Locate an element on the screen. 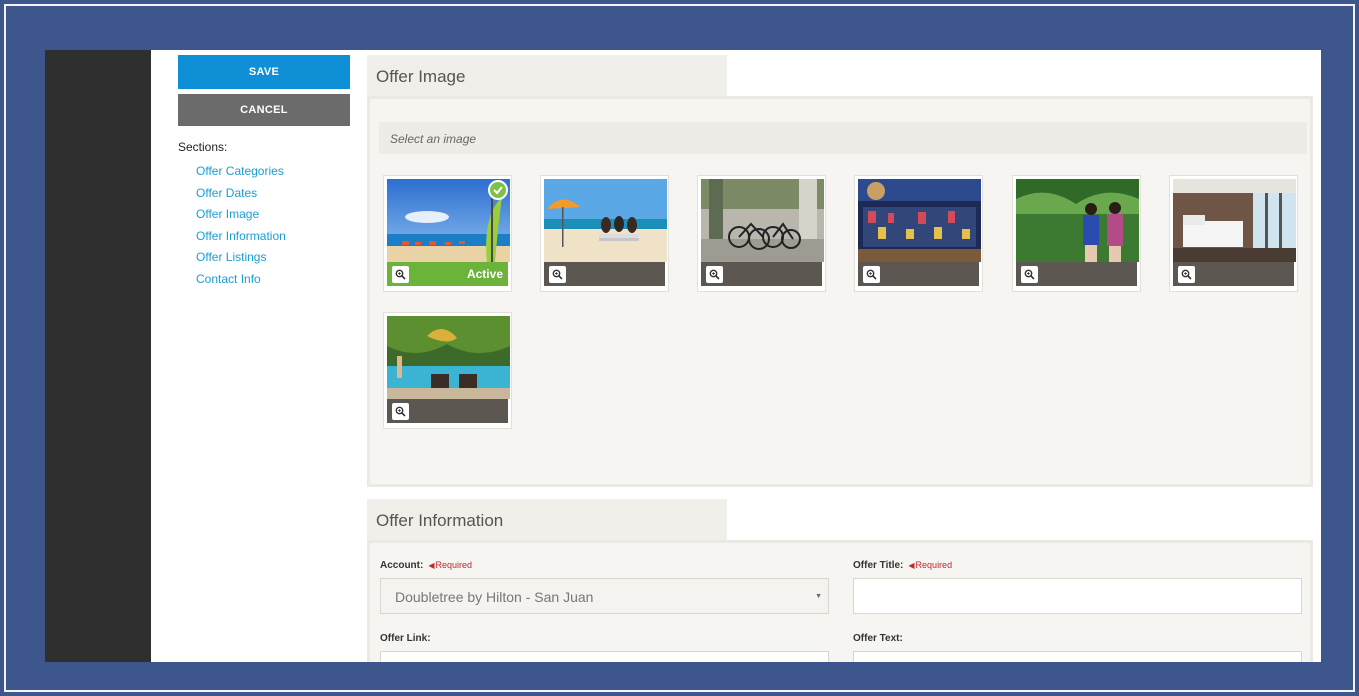  image-thumbnail-bicycles is located at coordinates (761, 233).